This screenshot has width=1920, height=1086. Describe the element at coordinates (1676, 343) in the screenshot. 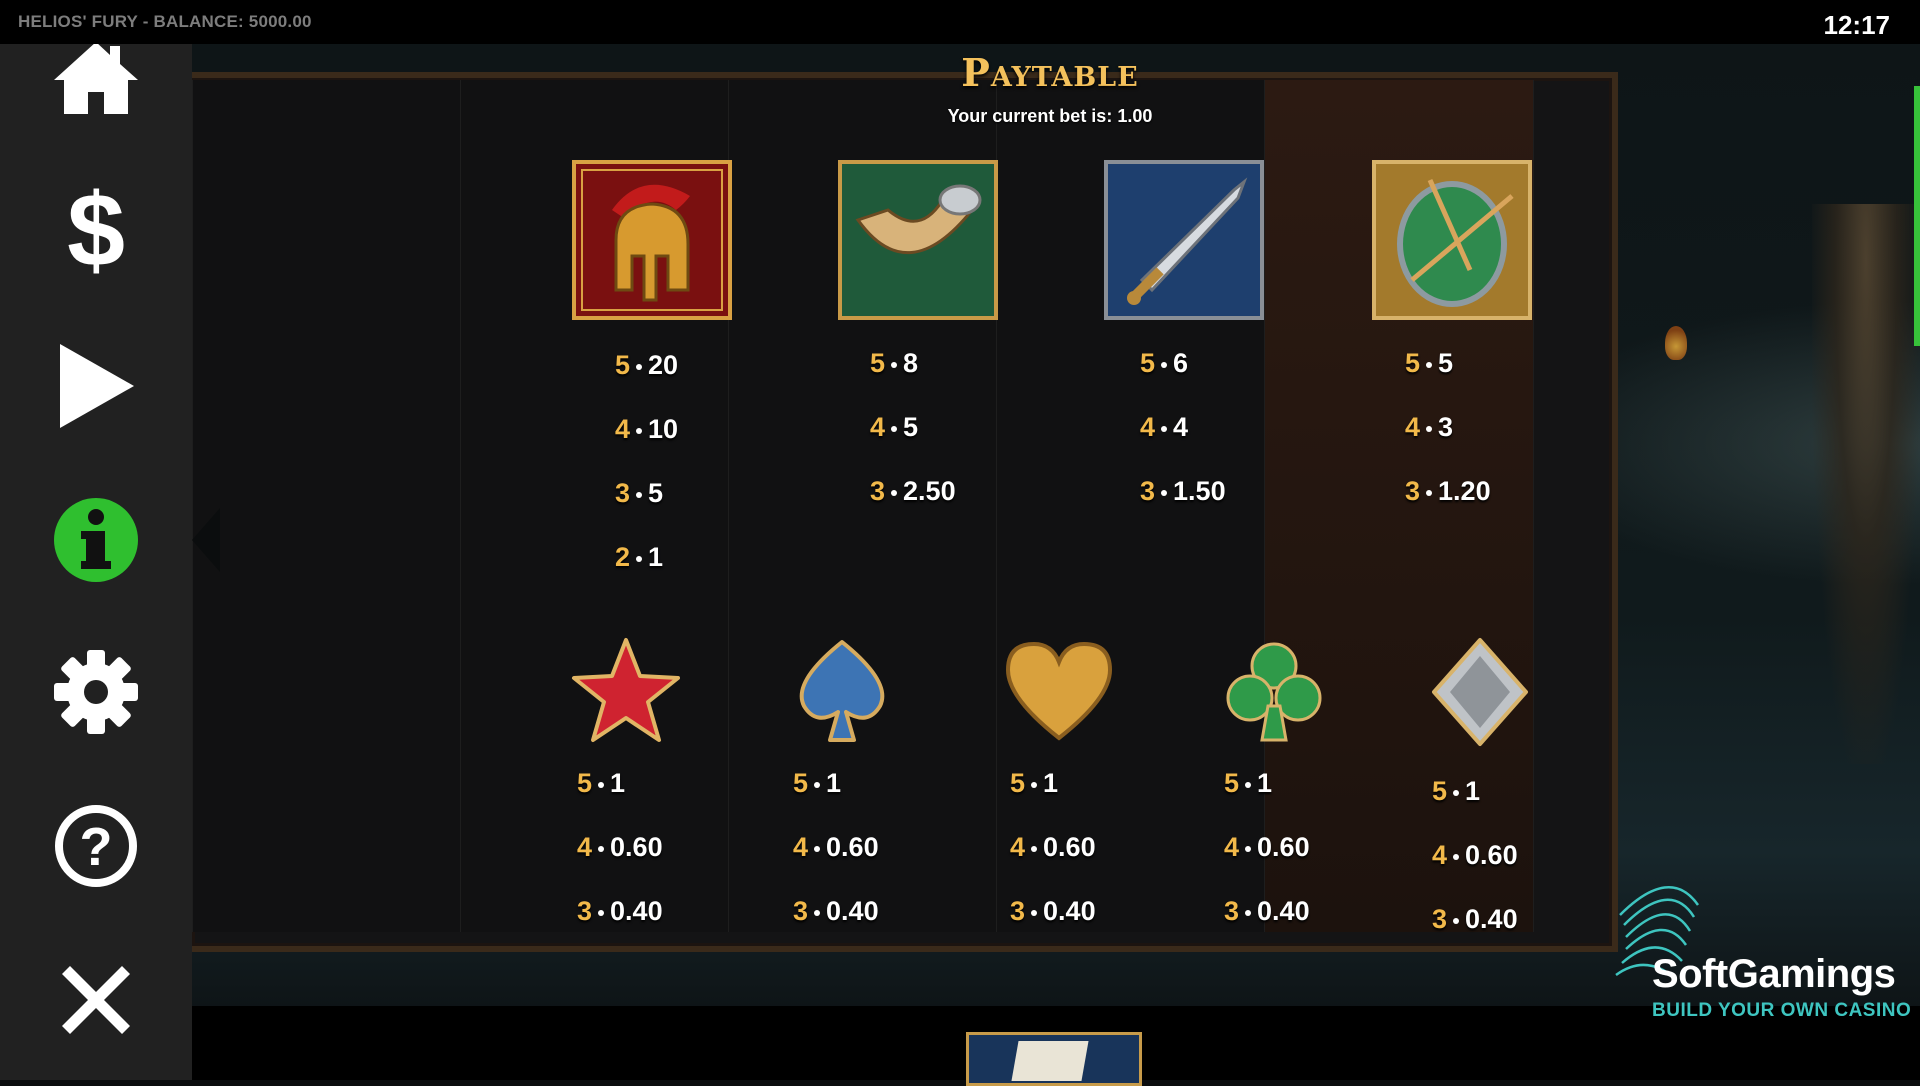

I see `torch-image` at that location.